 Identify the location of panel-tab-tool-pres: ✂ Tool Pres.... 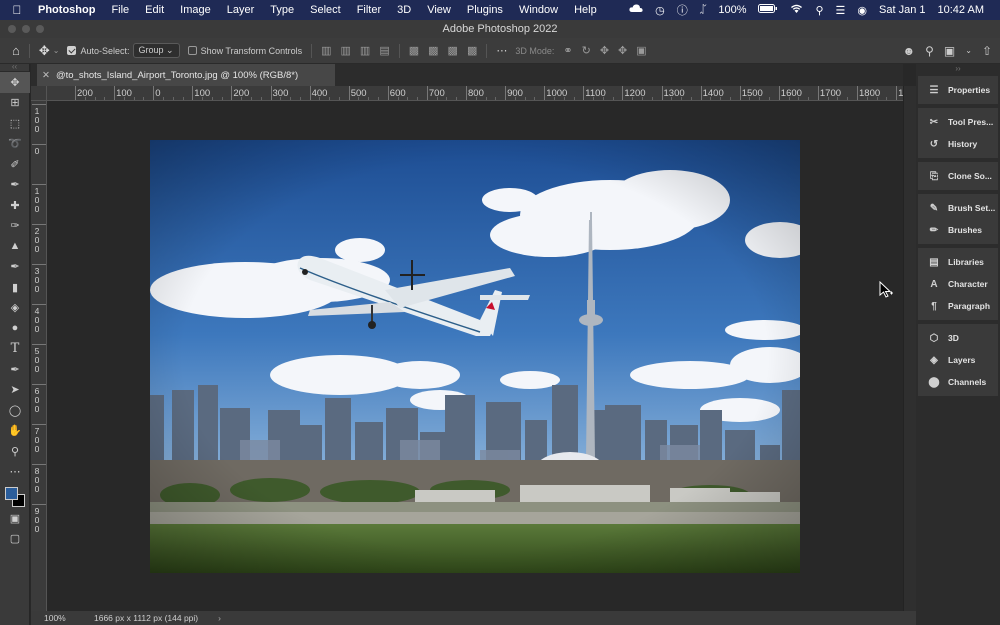
(958, 122).